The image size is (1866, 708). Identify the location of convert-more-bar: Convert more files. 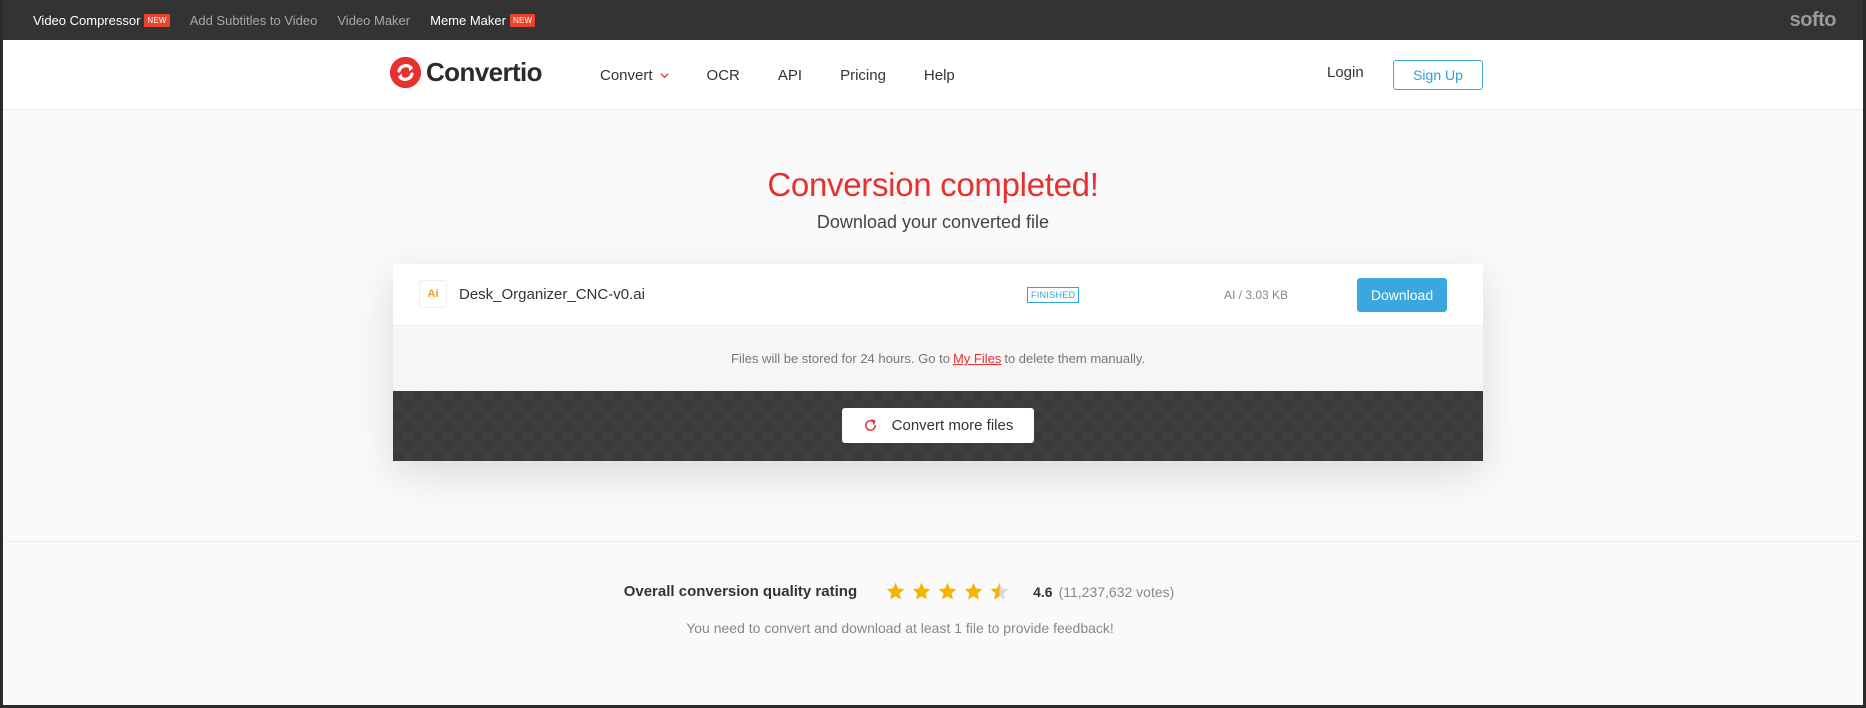
(938, 426).